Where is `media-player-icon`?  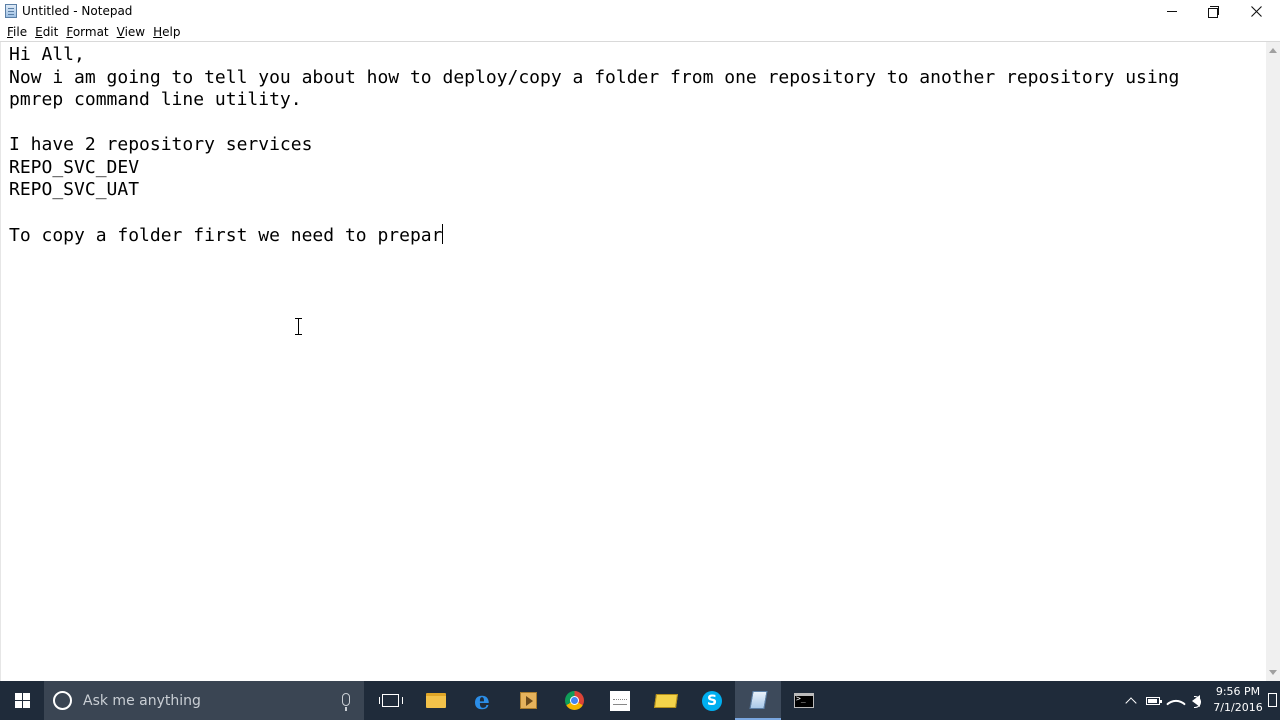 media-player-icon is located at coordinates (528, 700).